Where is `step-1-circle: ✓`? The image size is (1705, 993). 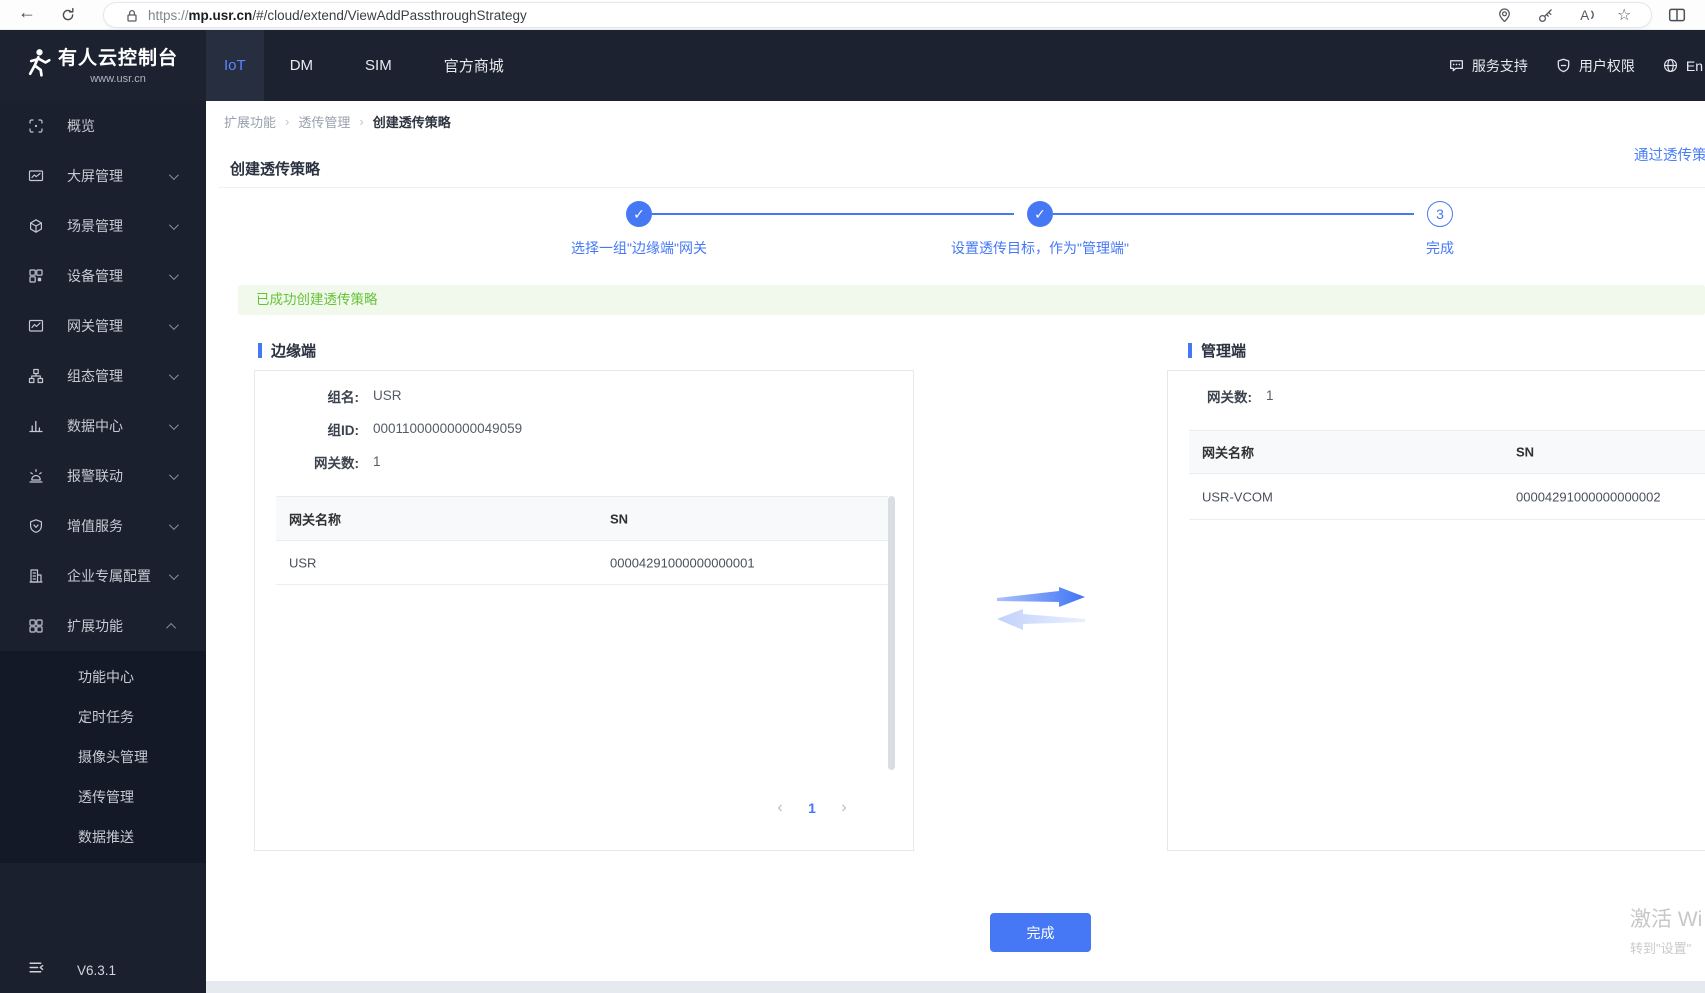
step-1-circle: ✓ is located at coordinates (639, 214).